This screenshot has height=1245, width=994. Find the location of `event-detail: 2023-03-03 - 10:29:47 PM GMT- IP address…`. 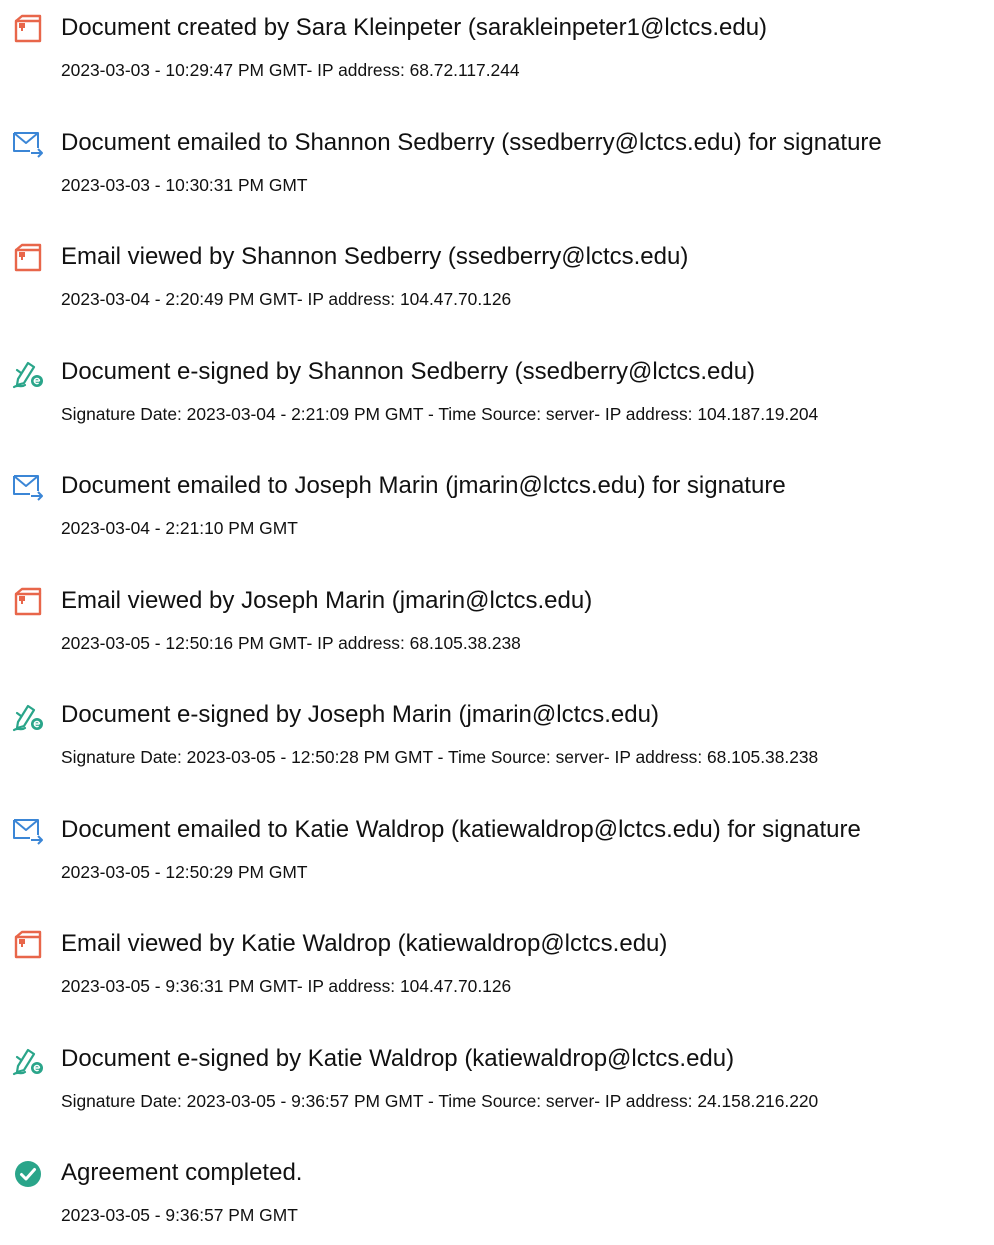

event-detail: 2023-03-03 - 10:29:47 PM GMT- IP address… is located at coordinates (290, 70).